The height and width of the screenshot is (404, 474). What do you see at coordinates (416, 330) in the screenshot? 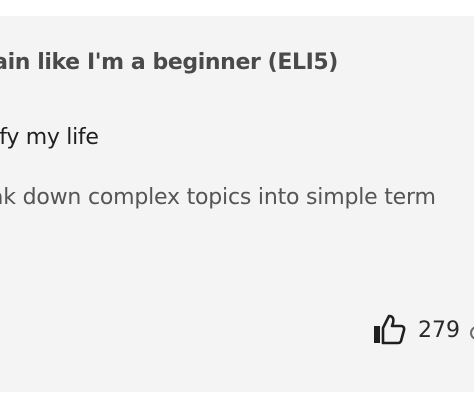
I see `like-button: 279` at bounding box center [416, 330].